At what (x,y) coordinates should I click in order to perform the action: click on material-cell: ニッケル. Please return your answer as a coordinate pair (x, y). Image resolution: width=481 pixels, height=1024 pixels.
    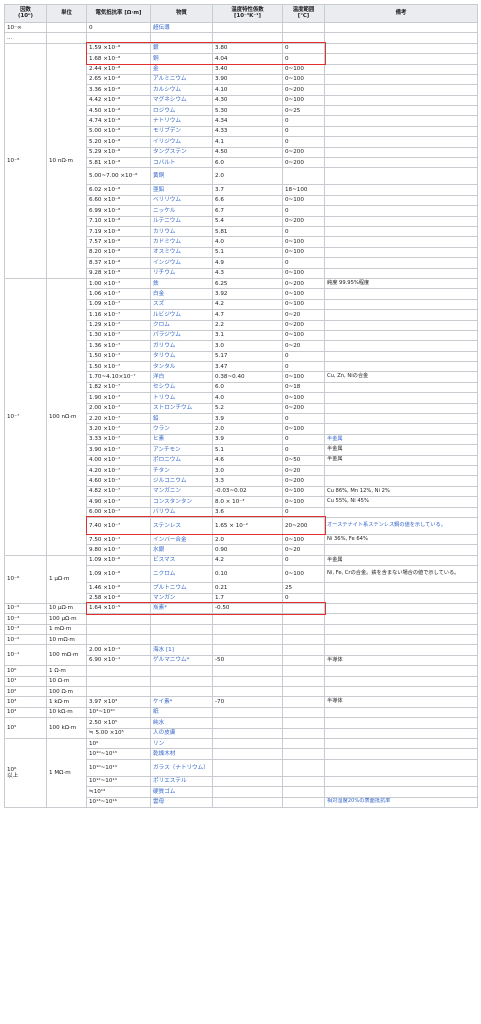
    Looking at the image, I should click on (181, 211).